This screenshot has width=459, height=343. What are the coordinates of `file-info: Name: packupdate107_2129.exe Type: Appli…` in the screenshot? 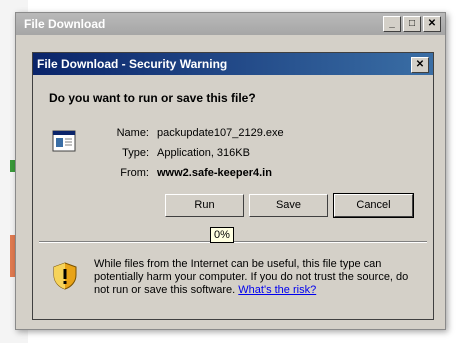 It's located at (198, 153).